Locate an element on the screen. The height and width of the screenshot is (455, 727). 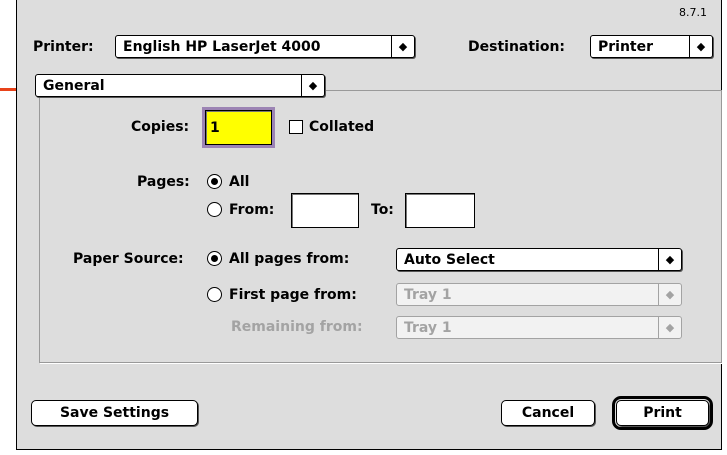
pages-label: Pages: is located at coordinates (163, 182).